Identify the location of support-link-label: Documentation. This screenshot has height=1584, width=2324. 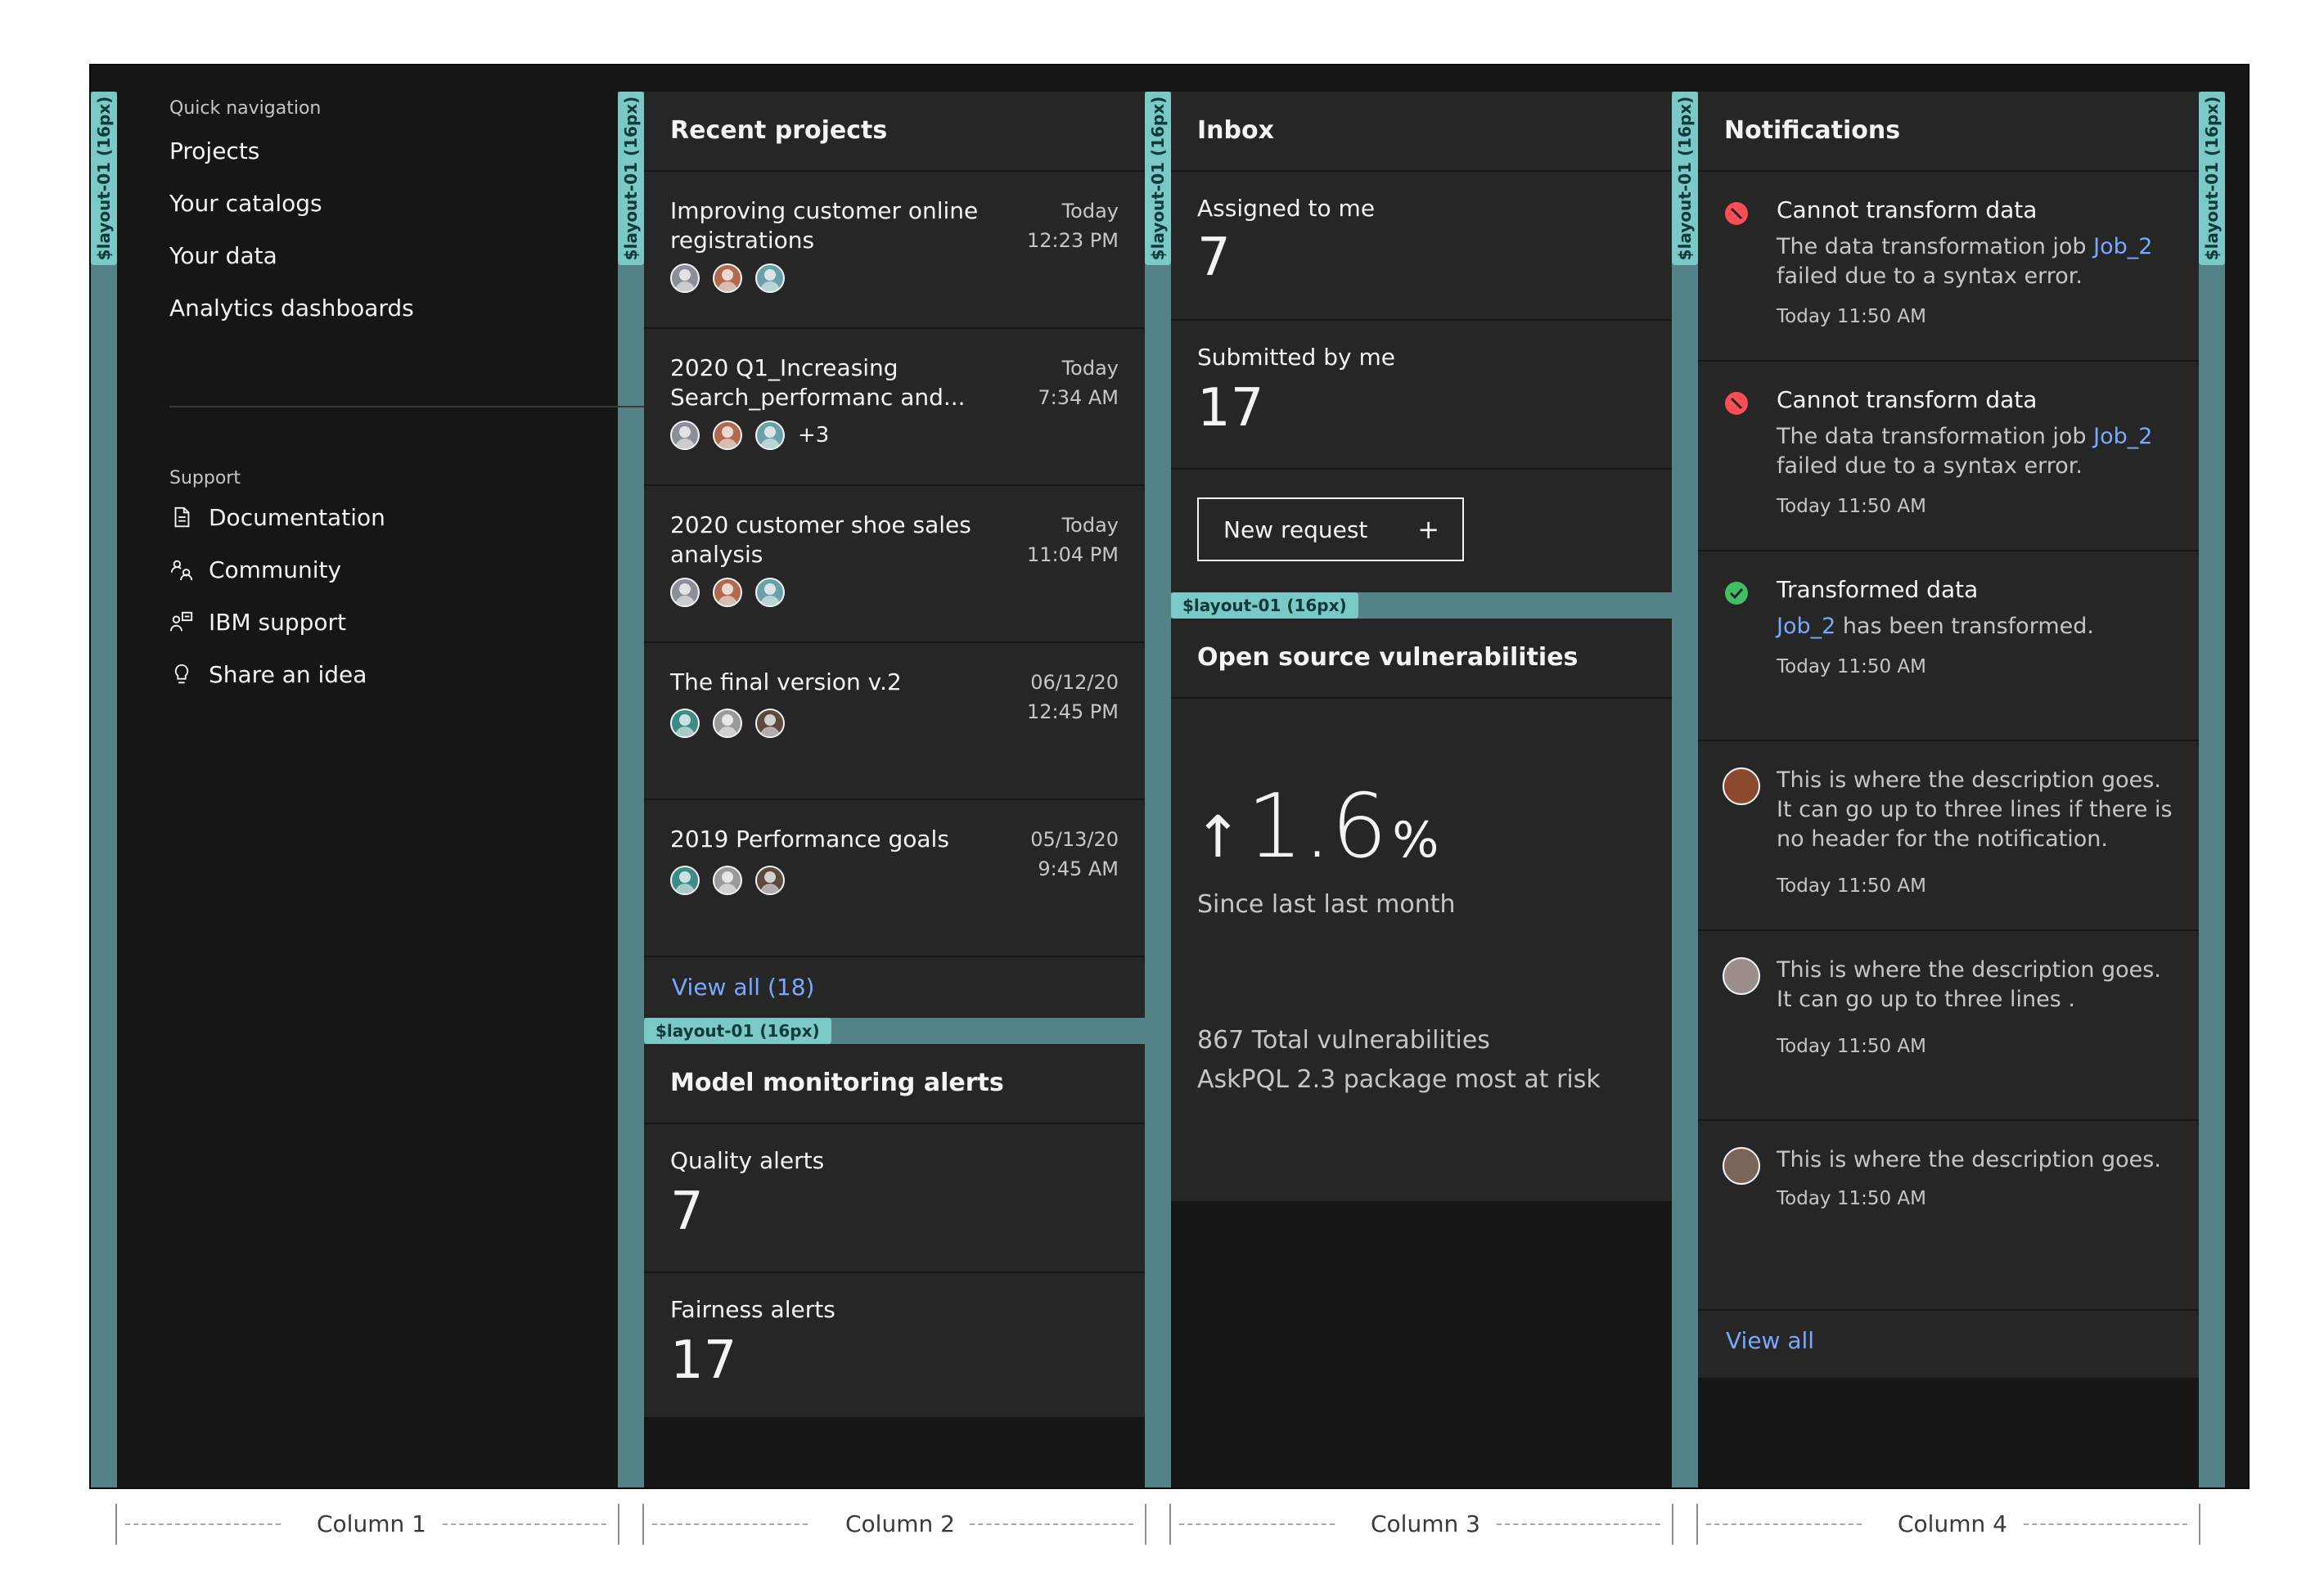
(297, 517).